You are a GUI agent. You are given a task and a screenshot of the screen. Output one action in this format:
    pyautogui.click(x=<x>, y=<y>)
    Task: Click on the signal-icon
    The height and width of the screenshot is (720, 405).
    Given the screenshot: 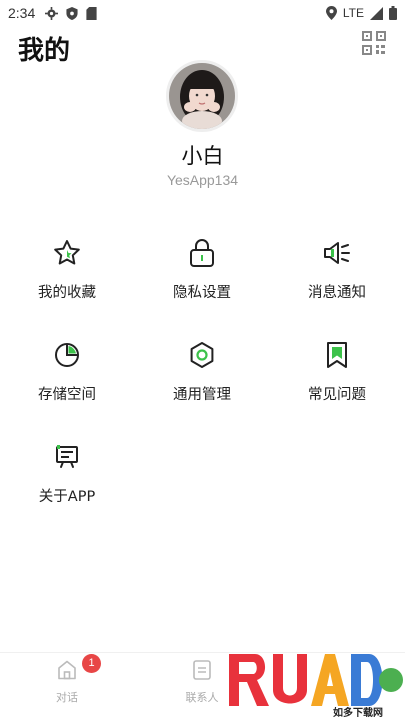 What is the action you would take?
    pyautogui.click(x=376, y=13)
    